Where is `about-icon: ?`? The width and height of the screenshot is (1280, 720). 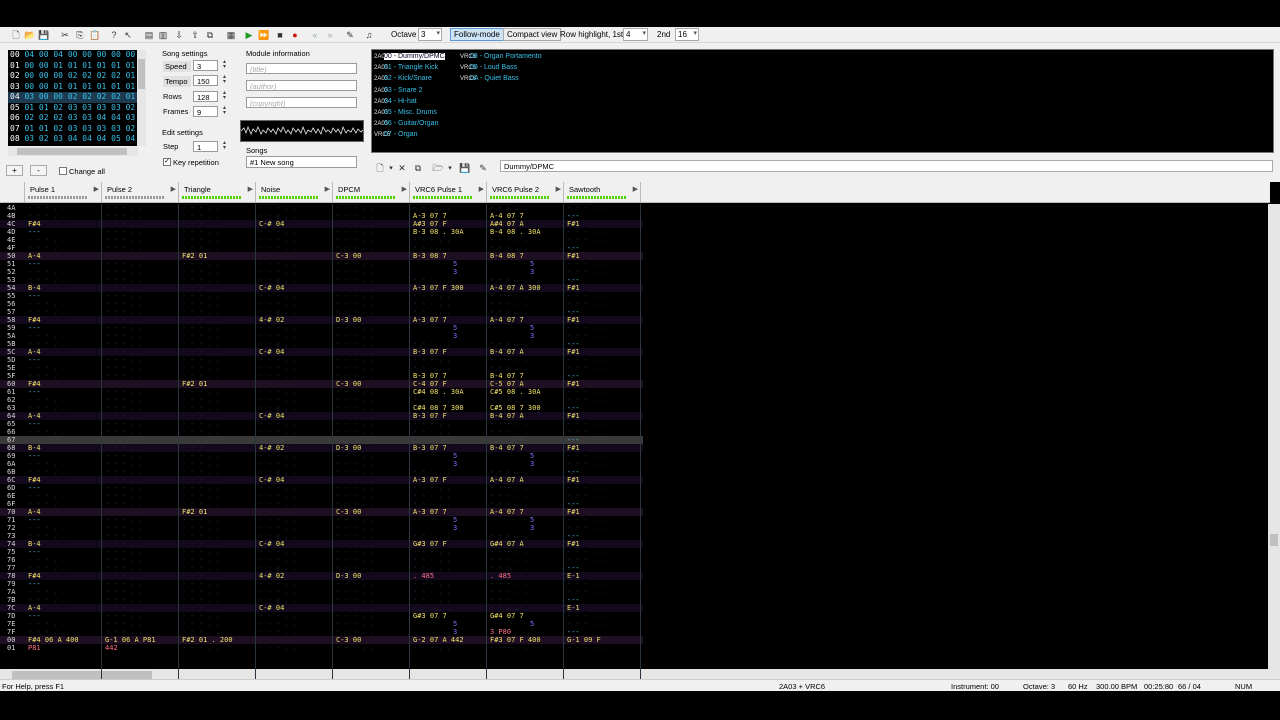 about-icon: ? is located at coordinates (114, 35).